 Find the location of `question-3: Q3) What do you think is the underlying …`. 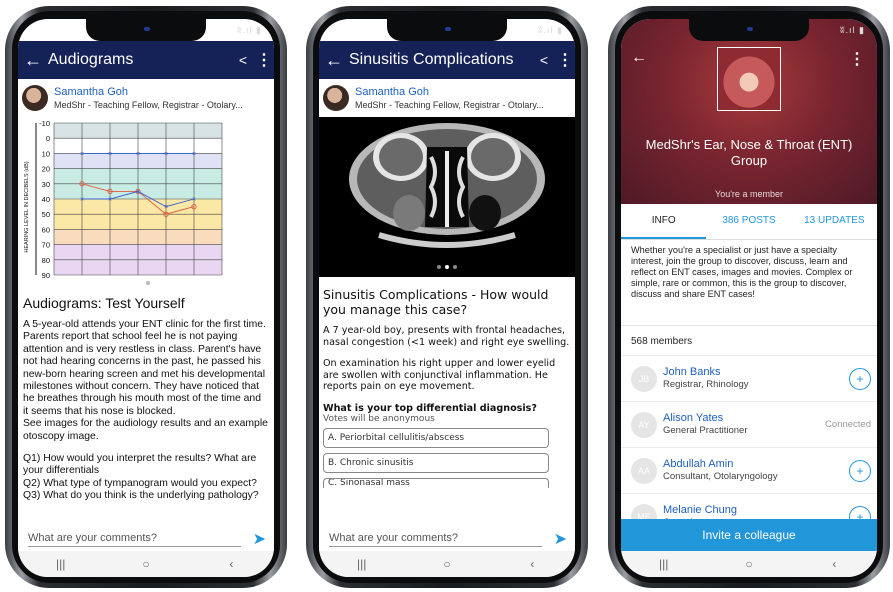

question-3: Q3) What do you think is the underlying … is located at coordinates (141, 496).